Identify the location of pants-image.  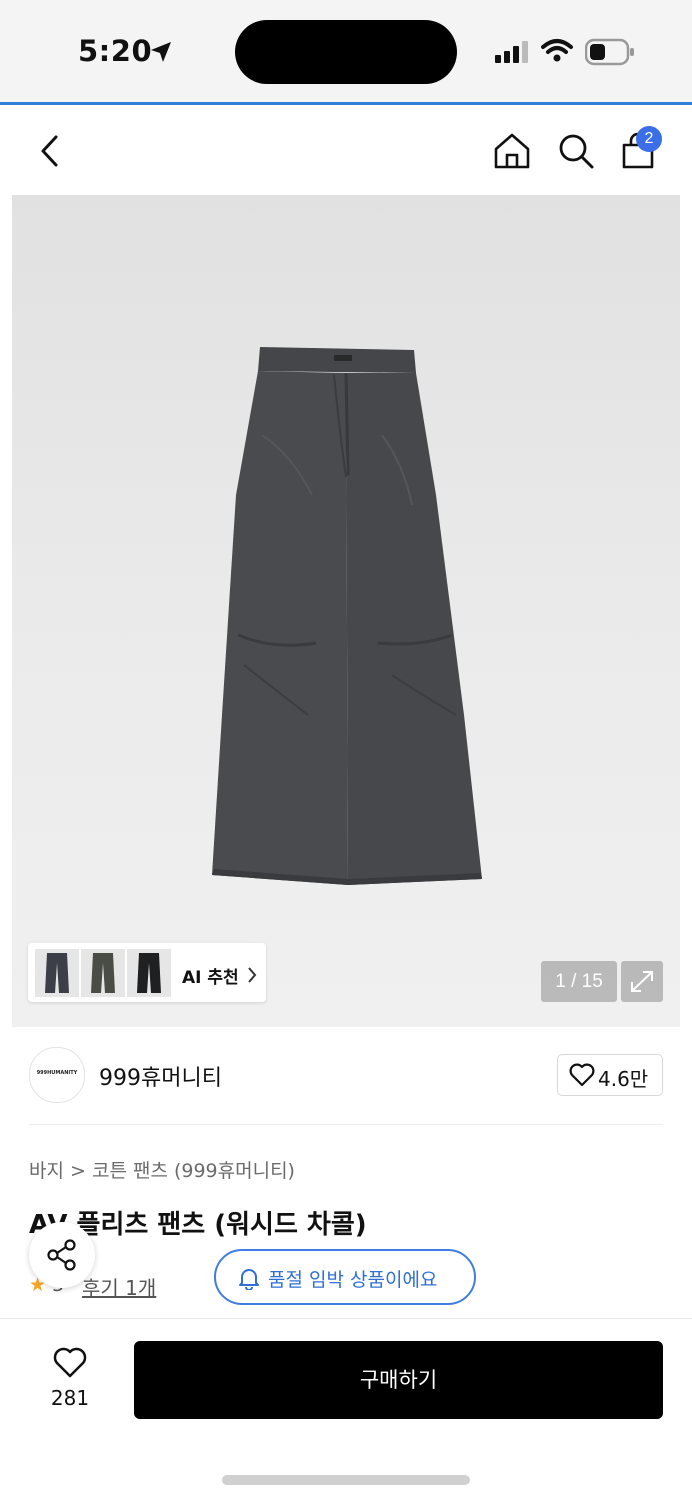
(347, 616).